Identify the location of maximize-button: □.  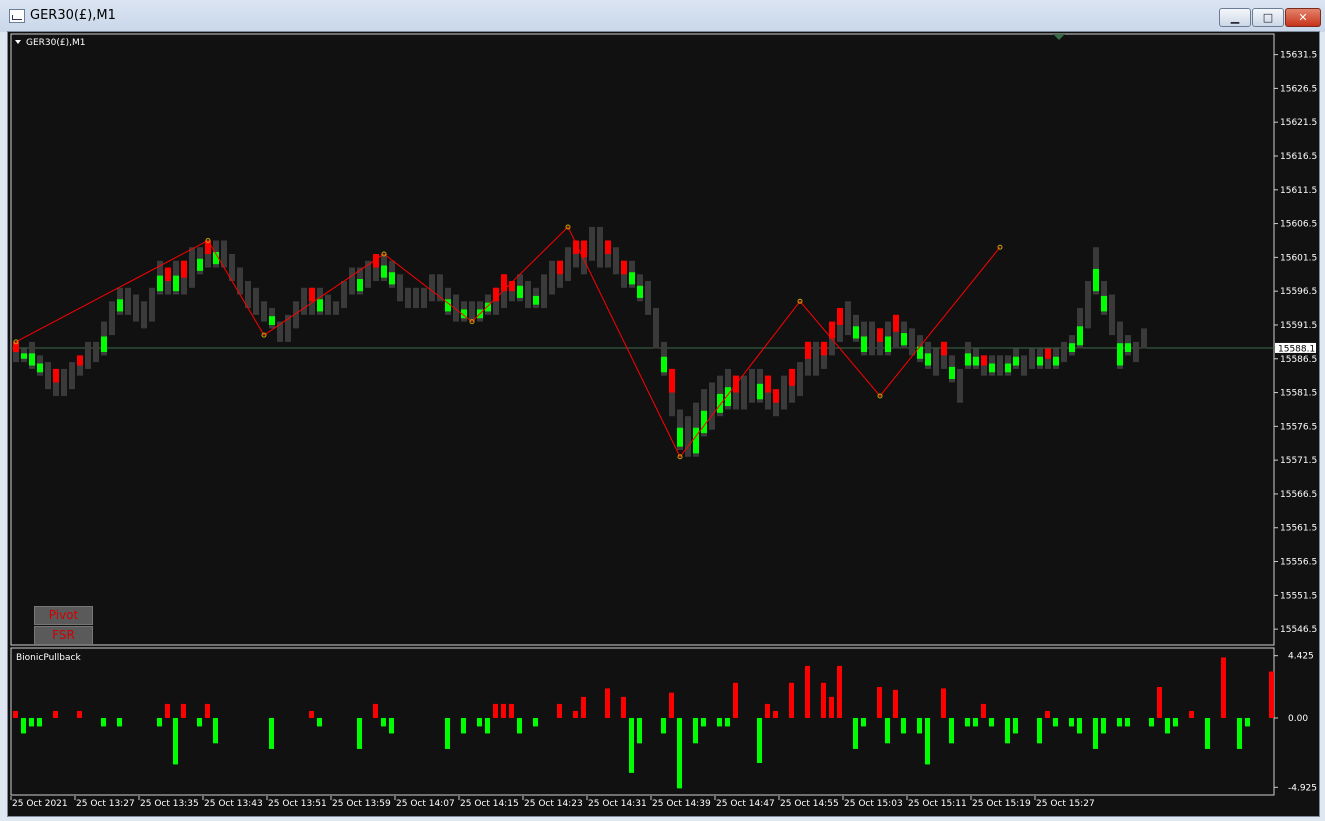
(1268, 17).